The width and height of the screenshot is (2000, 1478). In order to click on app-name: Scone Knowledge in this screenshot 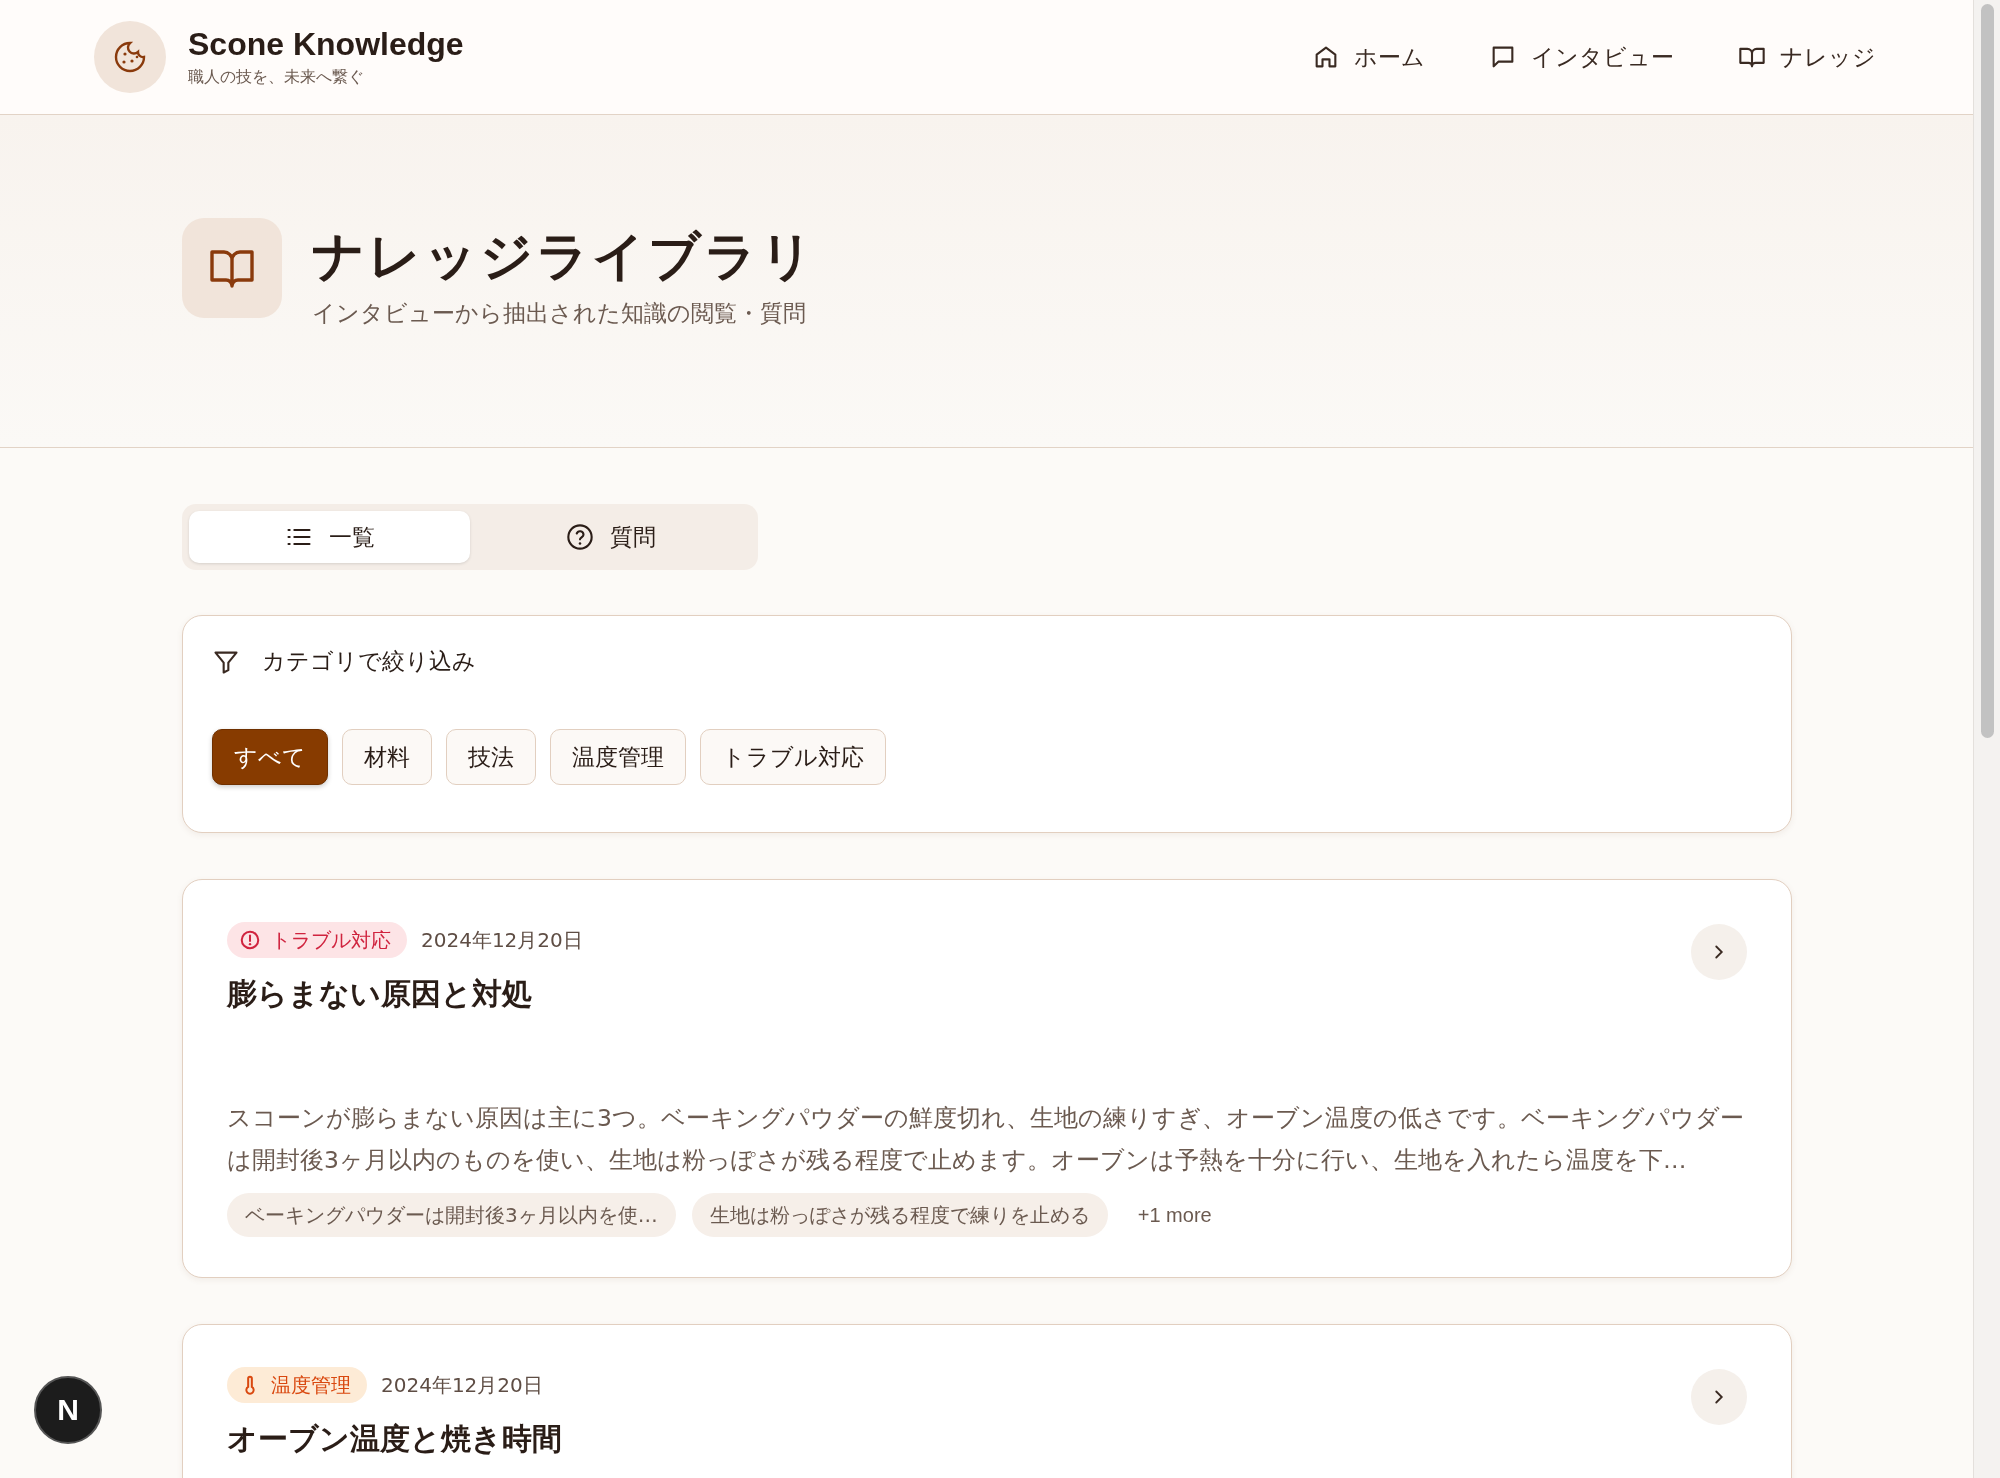, I will do `click(326, 44)`.